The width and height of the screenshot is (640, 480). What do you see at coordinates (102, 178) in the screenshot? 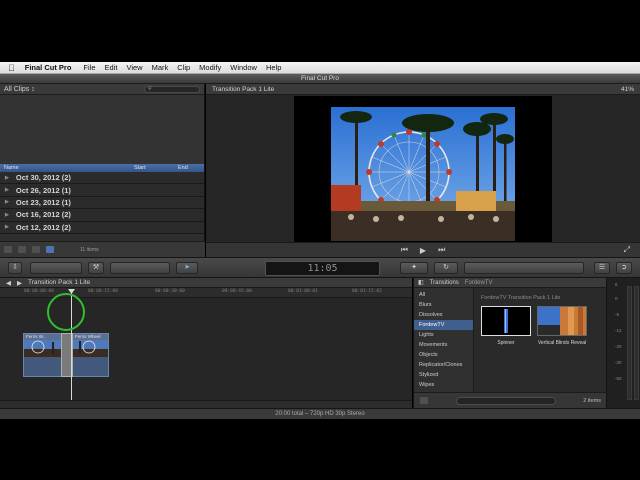
I see `event-row: ▶ Oct 30, 2012 (2)` at bounding box center [102, 178].